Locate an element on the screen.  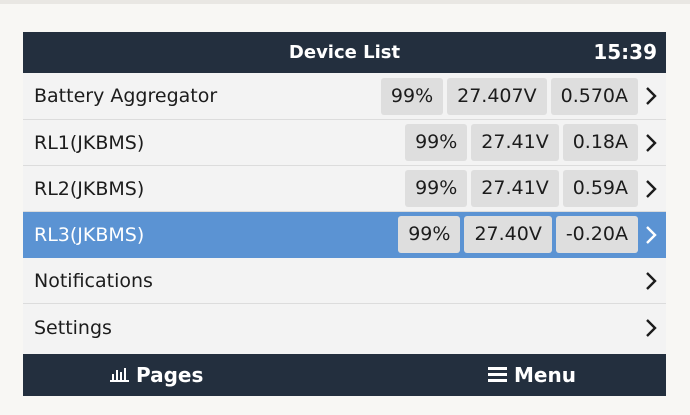
device-name: RL2(JKBMS) is located at coordinates (89, 188).